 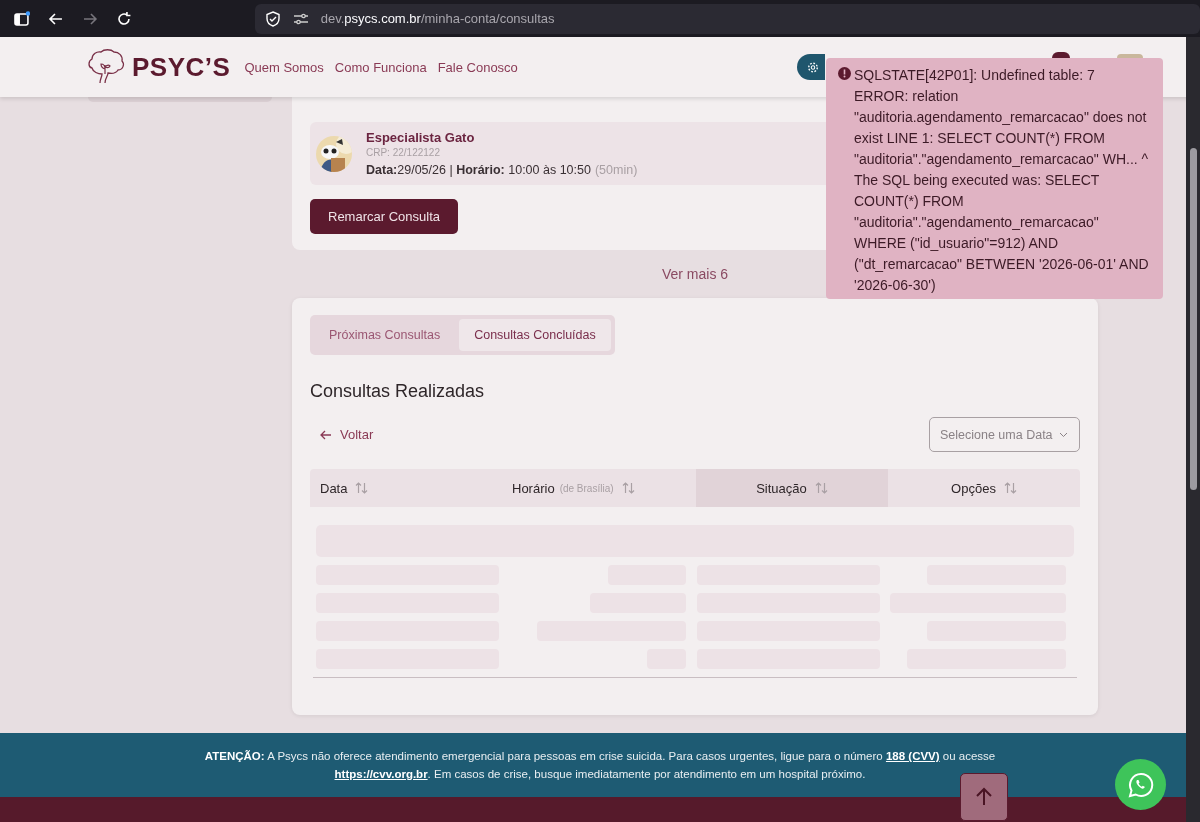 I want to click on specialist-name: Especialista Gato, so click(x=421, y=137).